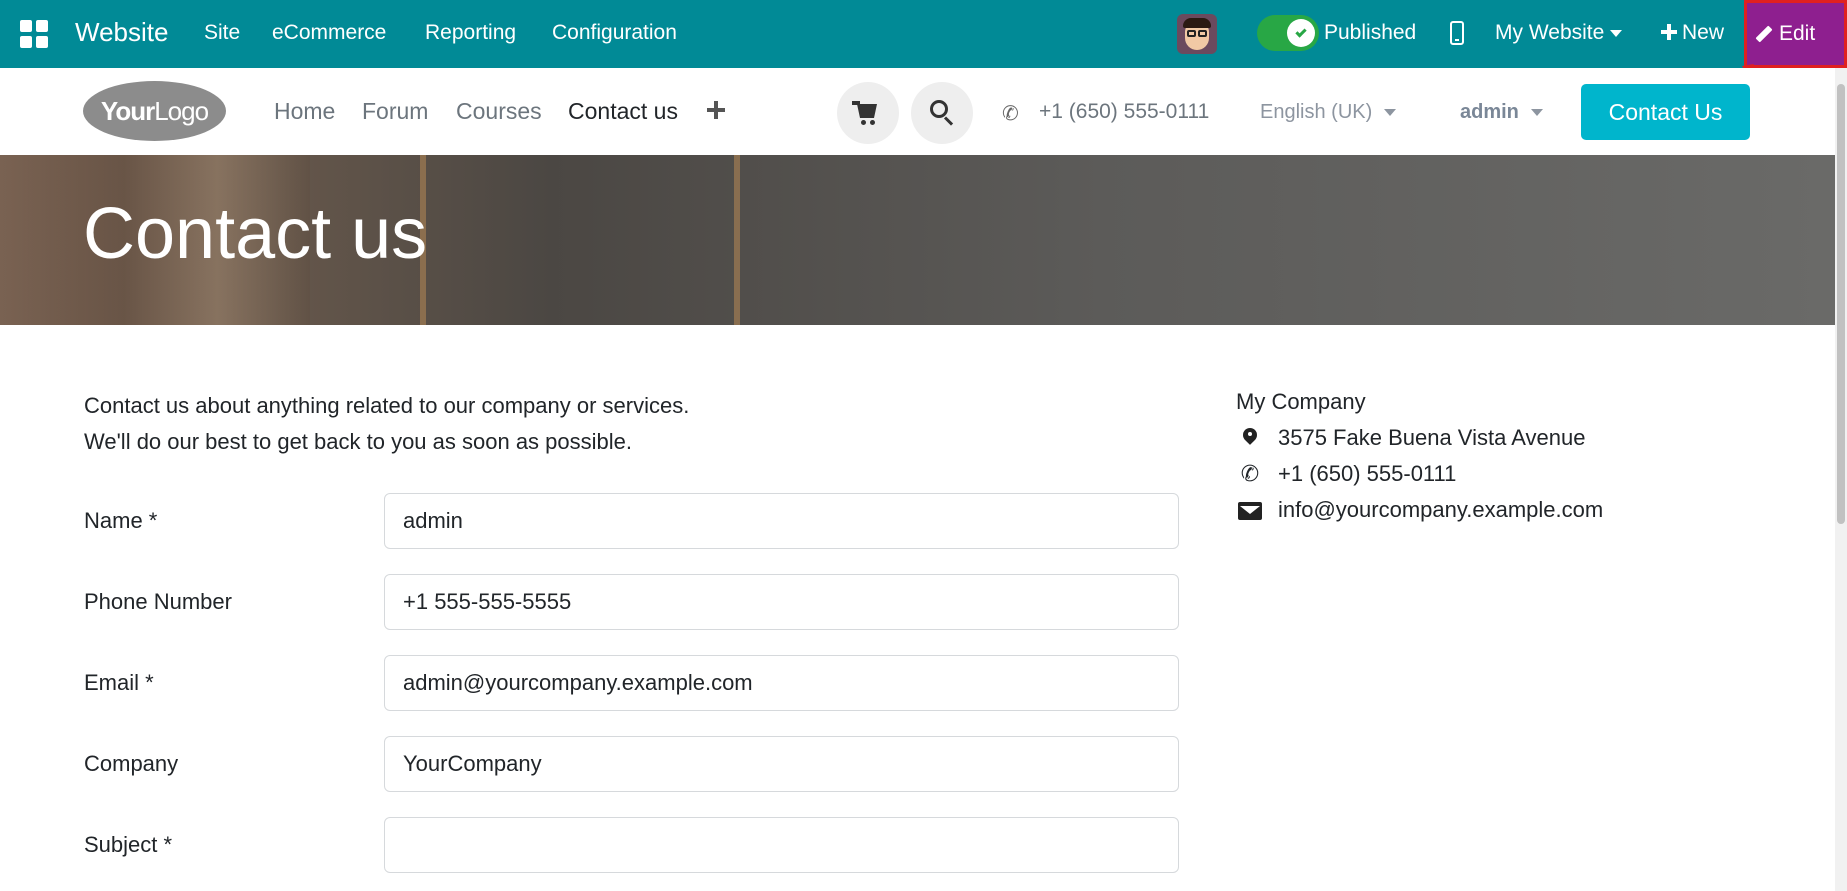 This screenshot has height=891, width=1847. What do you see at coordinates (255, 234) in the screenshot?
I see `page-title: Contact us` at bounding box center [255, 234].